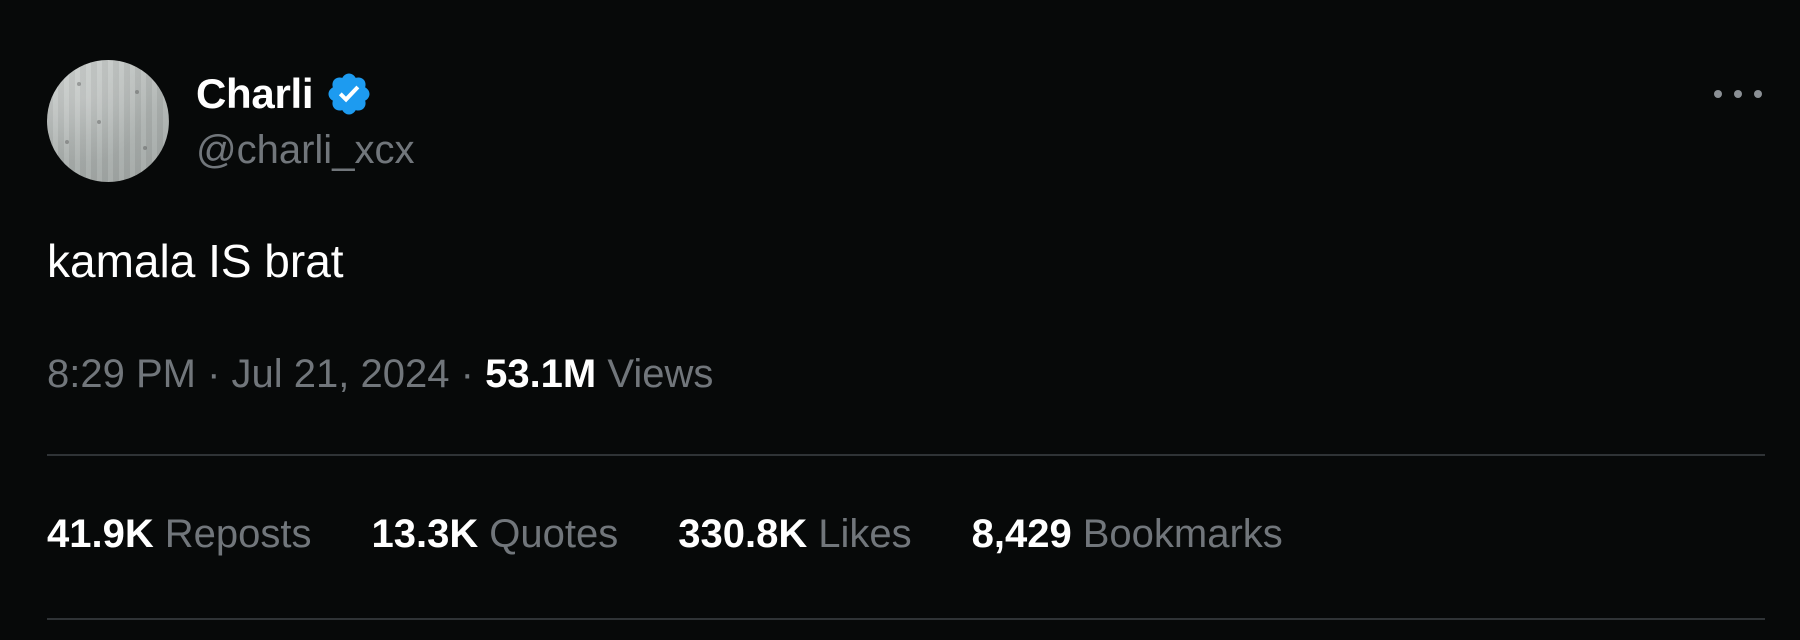  What do you see at coordinates (100, 534) in the screenshot?
I see `stat-count: 41.9K` at bounding box center [100, 534].